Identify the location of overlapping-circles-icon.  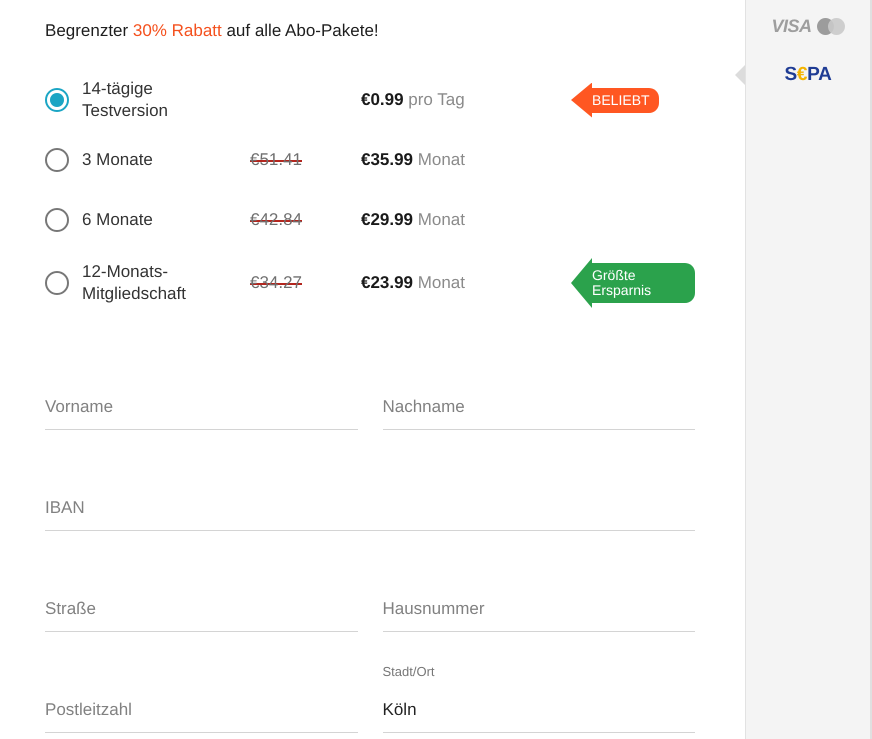
(830, 26).